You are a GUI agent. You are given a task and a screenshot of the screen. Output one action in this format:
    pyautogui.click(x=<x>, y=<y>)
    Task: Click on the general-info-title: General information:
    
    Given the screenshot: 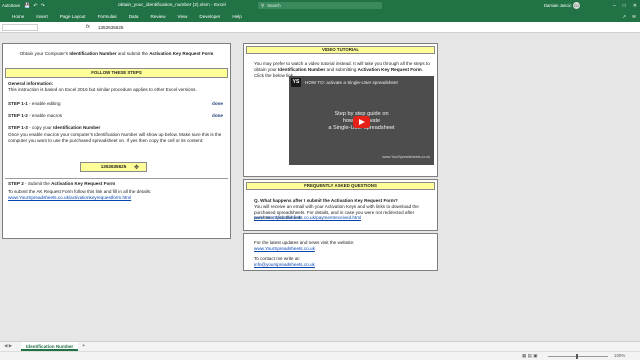 What is the action you would take?
    pyautogui.click(x=31, y=83)
    